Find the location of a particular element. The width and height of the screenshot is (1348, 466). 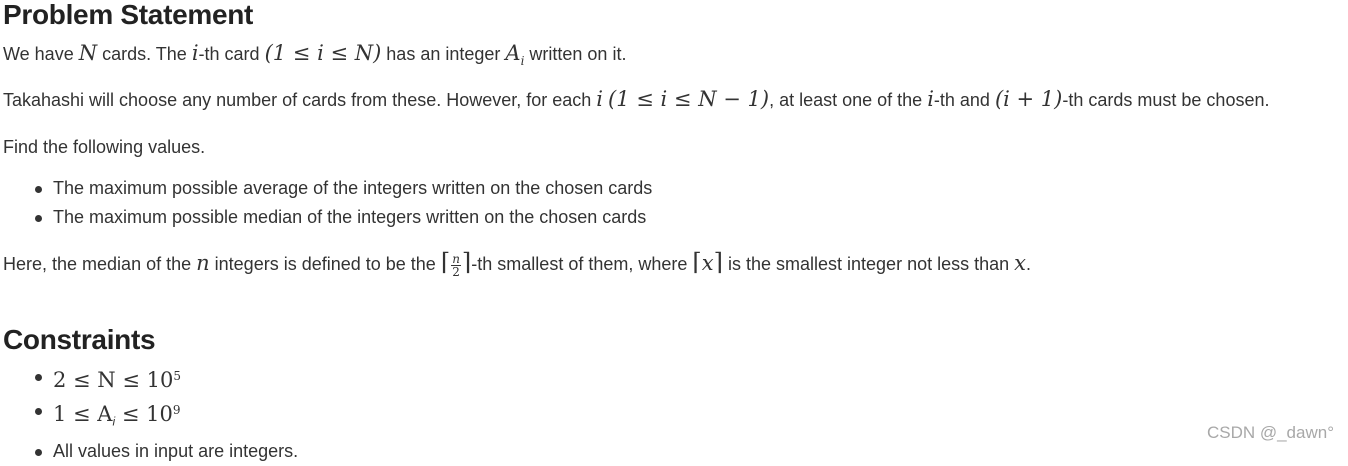

constraint-item: 2 ≤ N ≤ 105 is located at coordinates (150, 379).